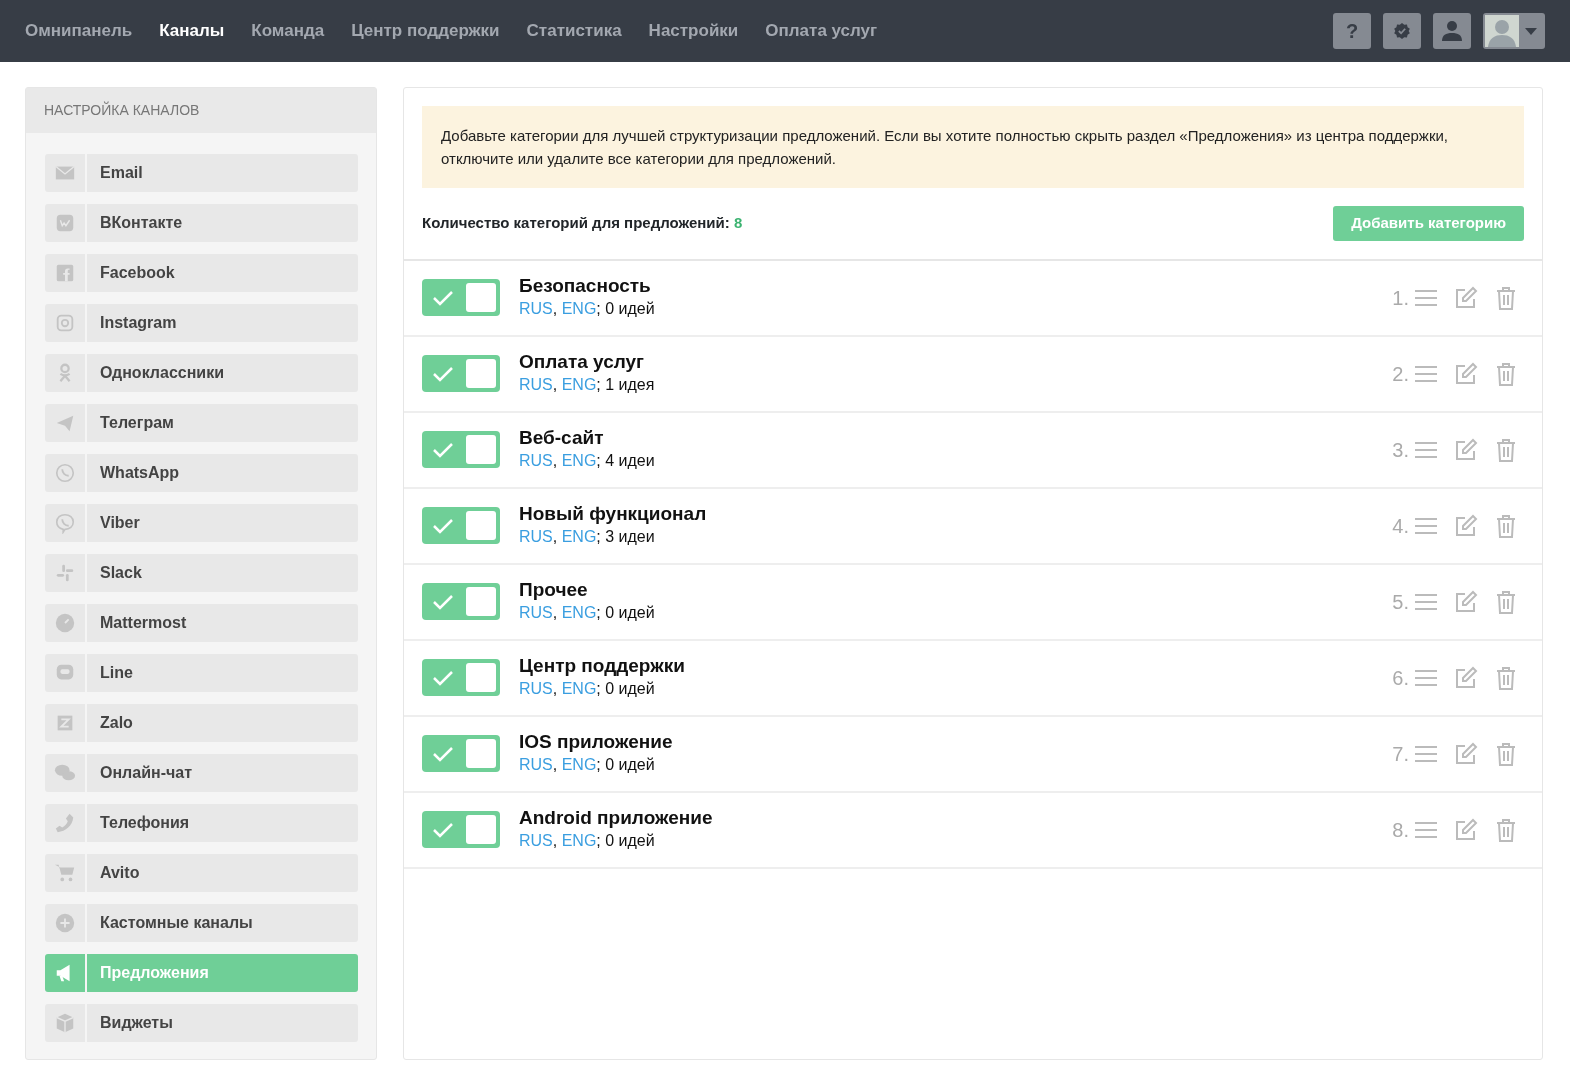 This screenshot has width=1570, height=1087. Describe the element at coordinates (1400, 450) in the screenshot. I see `order-number: 3.` at that location.